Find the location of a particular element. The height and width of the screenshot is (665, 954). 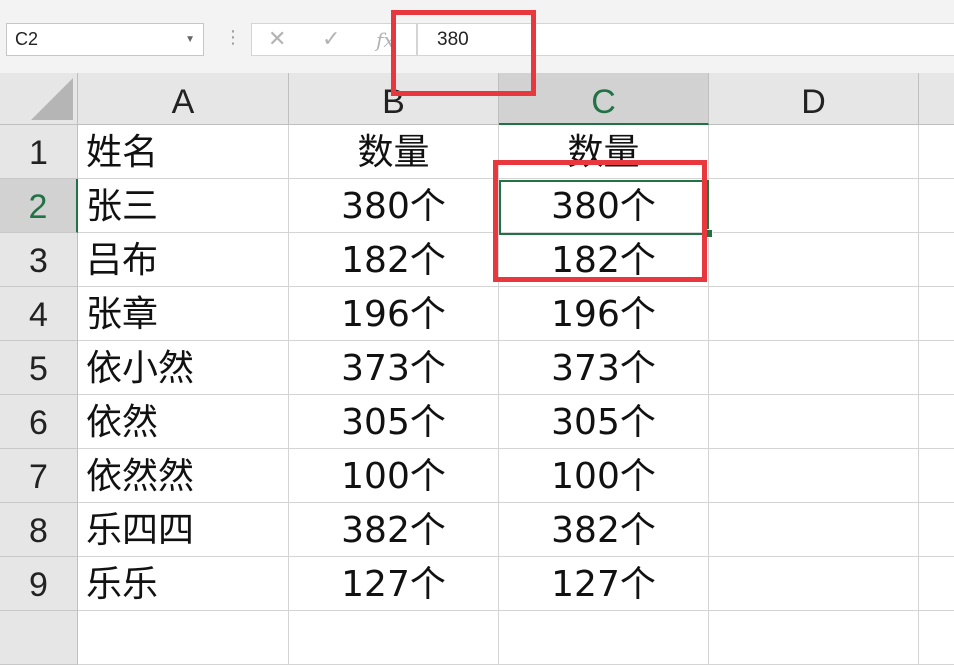

column-header-b: B is located at coordinates (394, 99).